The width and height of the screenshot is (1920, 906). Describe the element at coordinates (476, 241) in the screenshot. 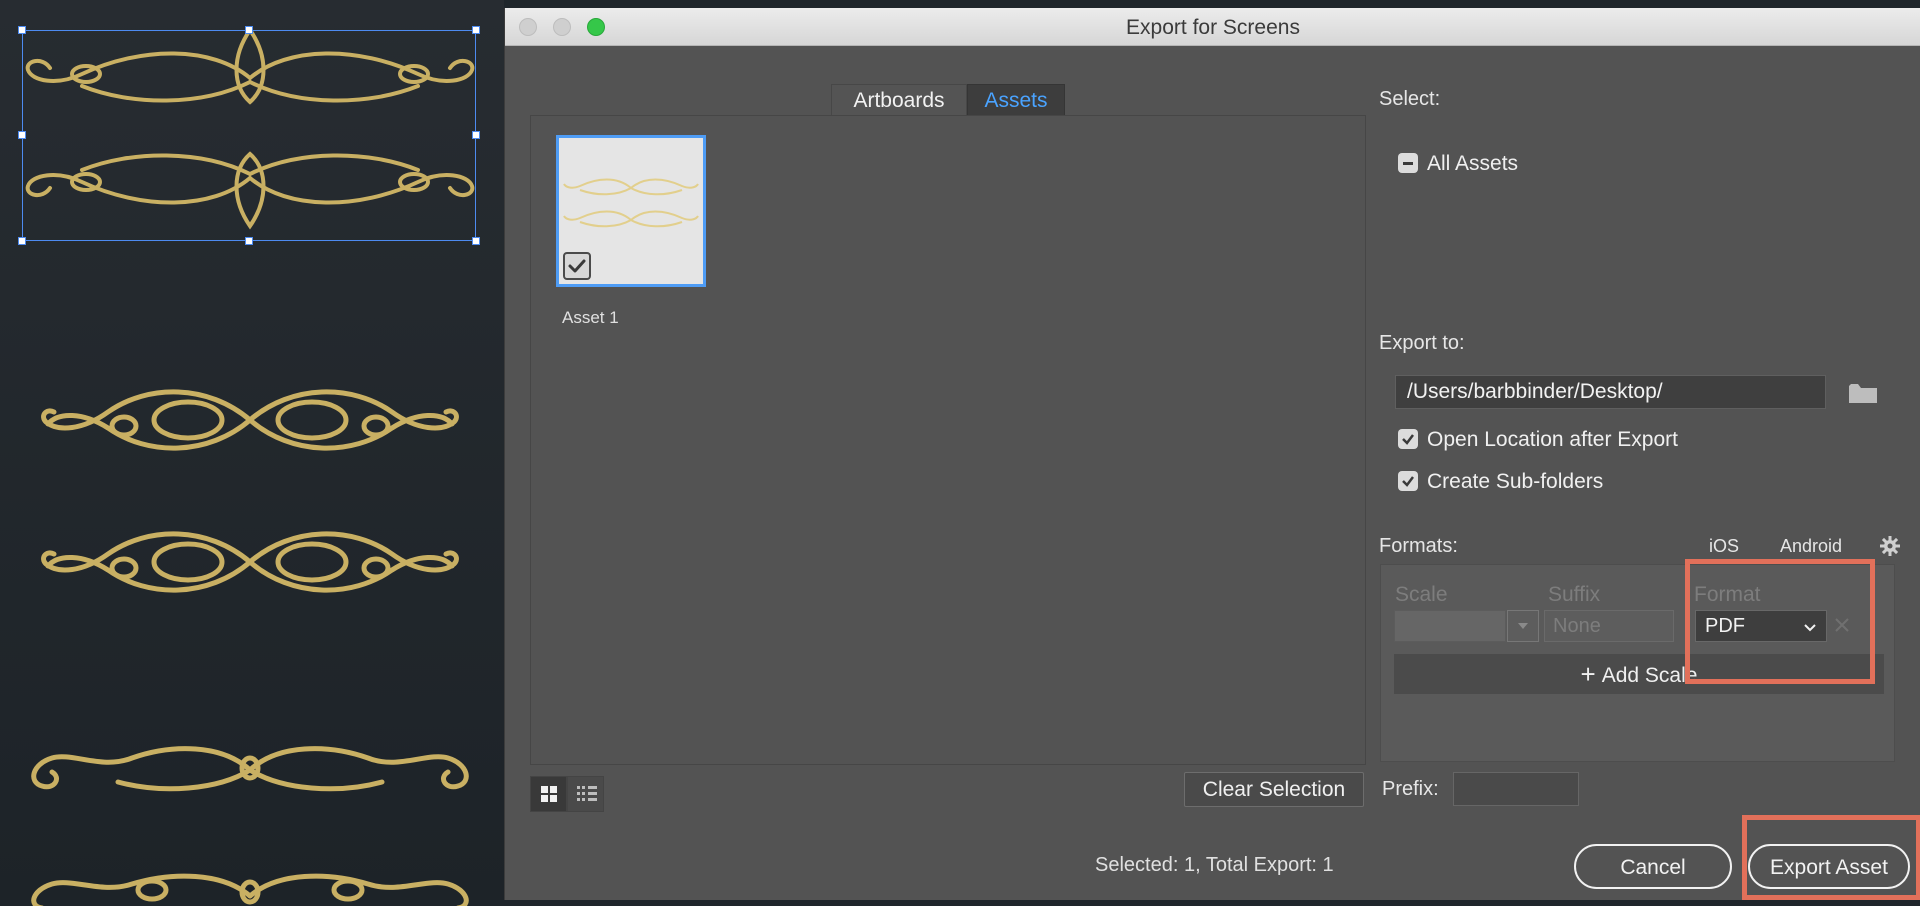

I see `resize-handle-bottom-right` at that location.